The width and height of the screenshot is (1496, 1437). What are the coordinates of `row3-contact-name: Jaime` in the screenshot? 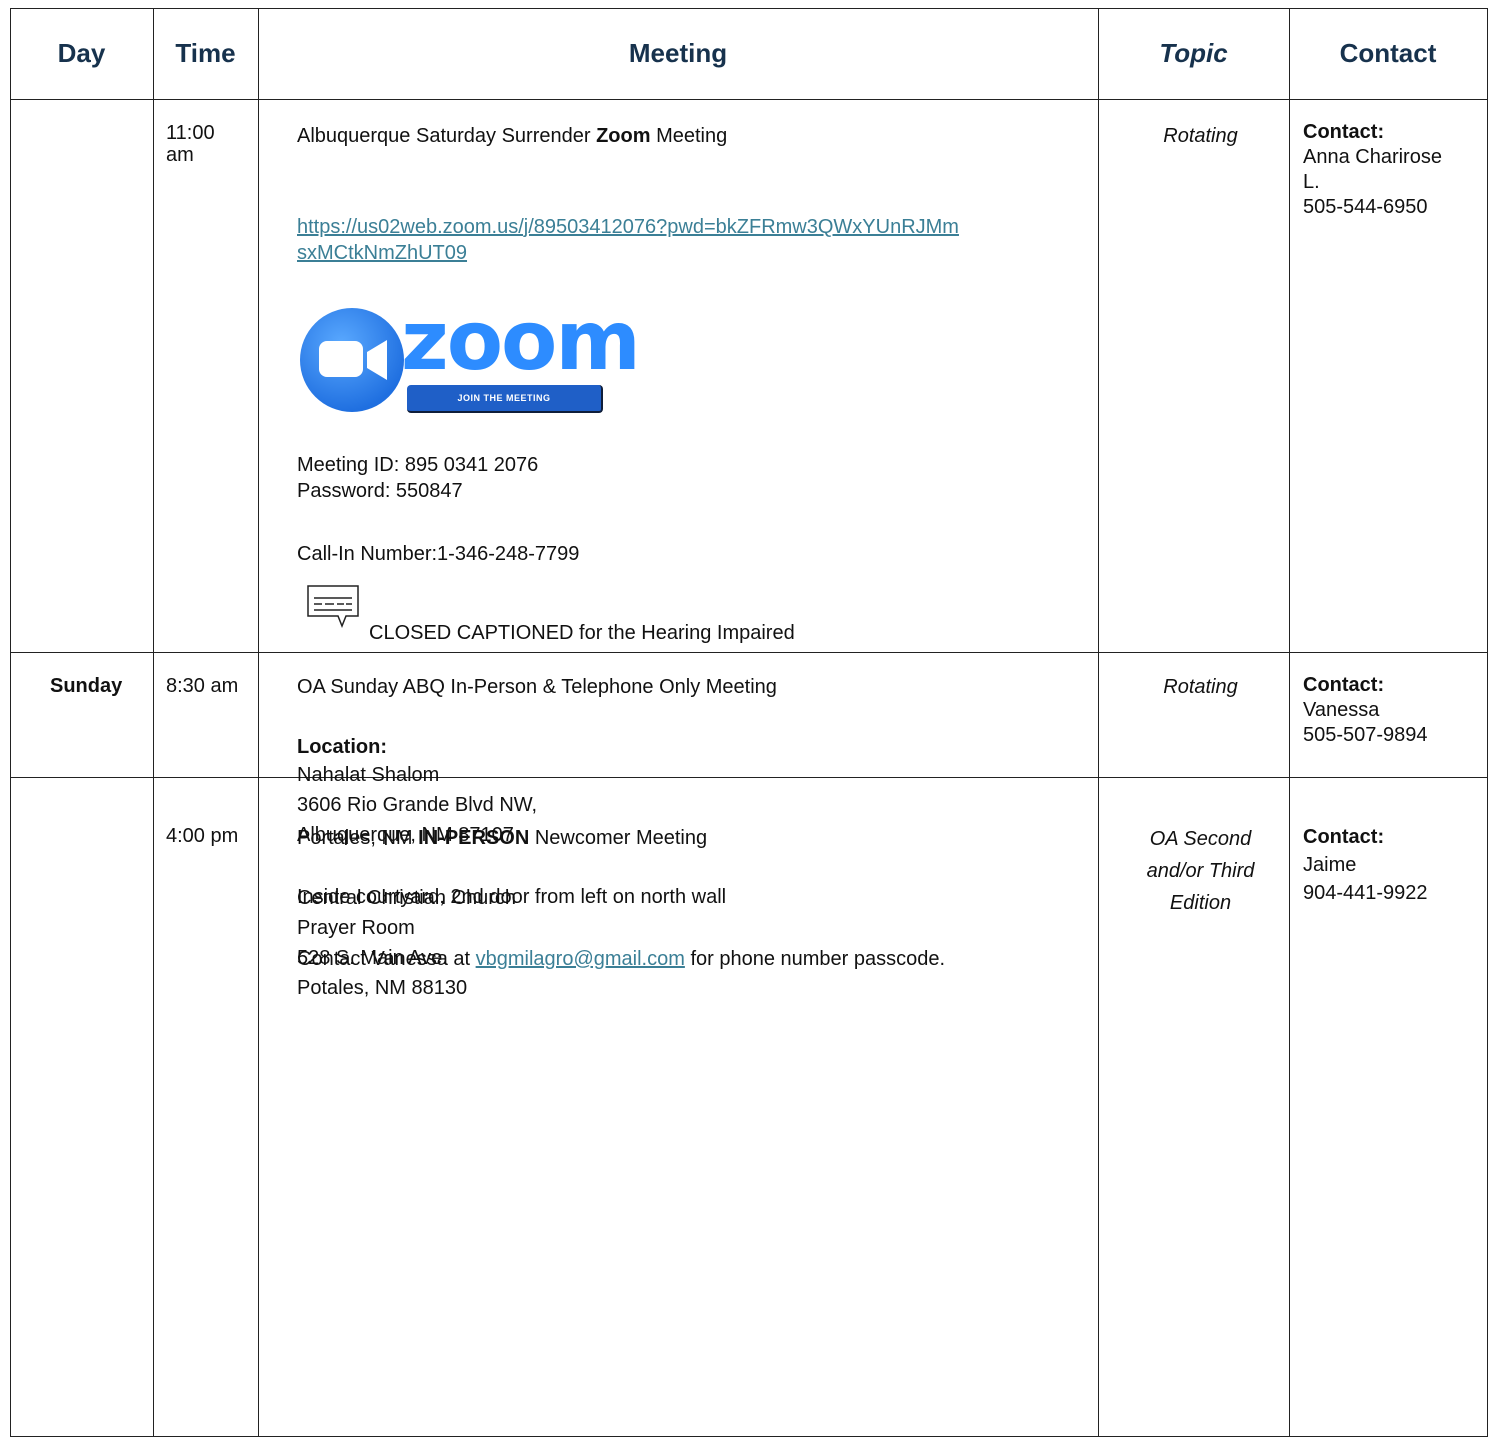 It's located at (1330, 865).